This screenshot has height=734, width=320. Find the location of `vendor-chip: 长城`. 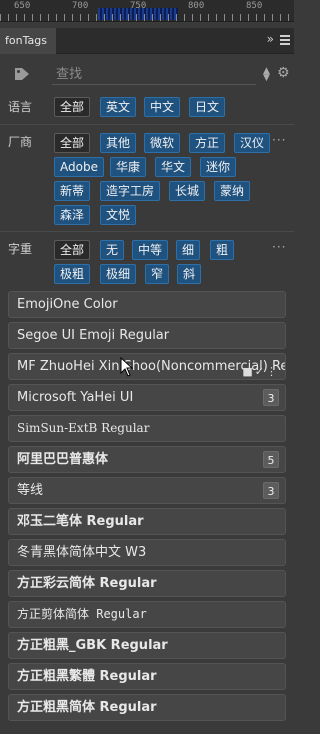

vendor-chip: 长城 is located at coordinates (187, 191).